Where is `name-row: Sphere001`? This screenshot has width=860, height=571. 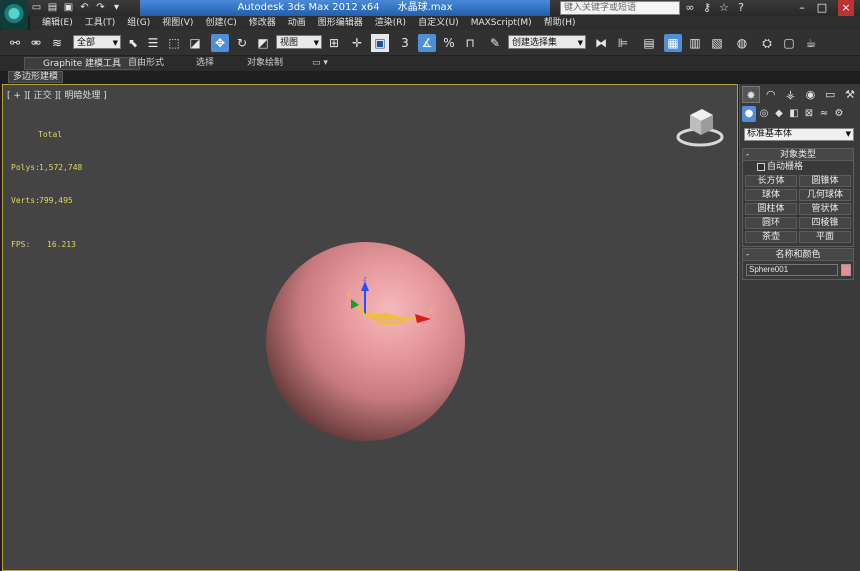
name-row: Sphere001 is located at coordinates (798, 270).